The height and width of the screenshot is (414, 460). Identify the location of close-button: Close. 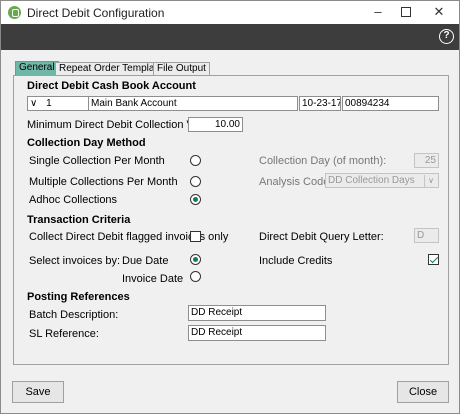
(423, 392).